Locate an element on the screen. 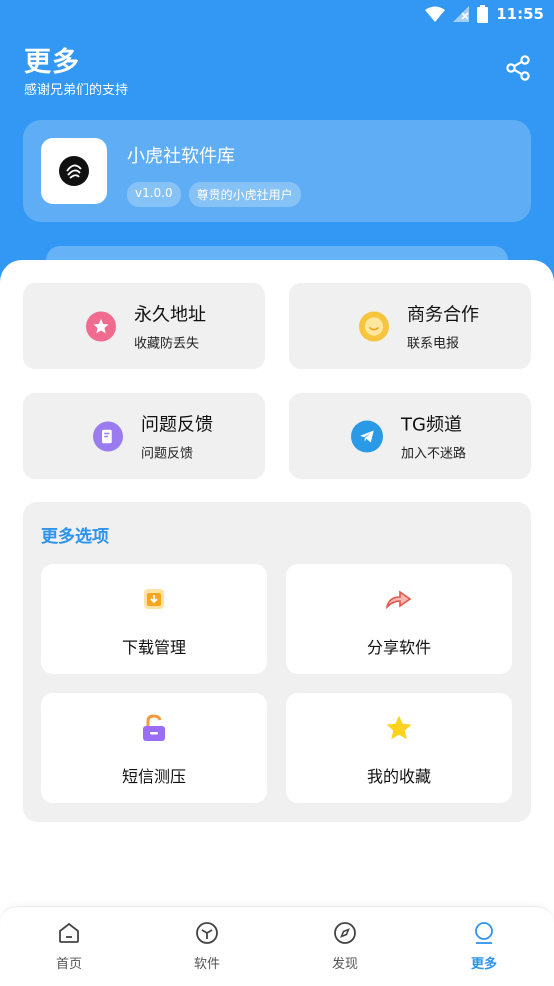  battery-icon is located at coordinates (483, 14).